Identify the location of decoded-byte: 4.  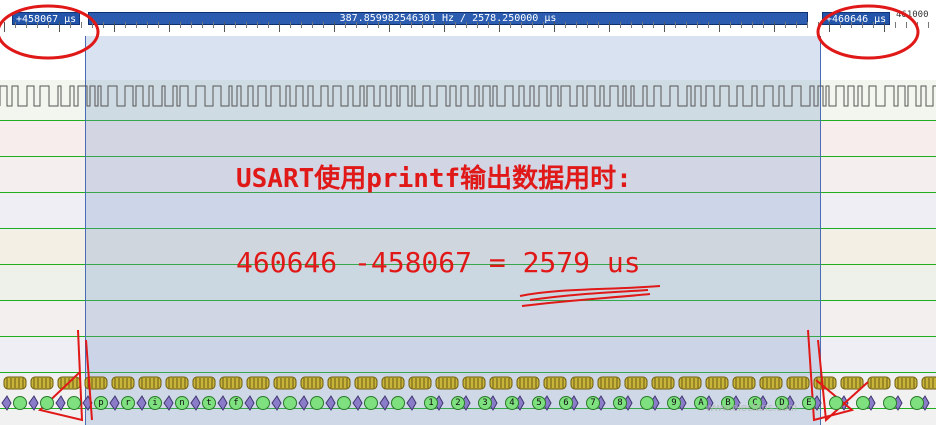
(512, 403).